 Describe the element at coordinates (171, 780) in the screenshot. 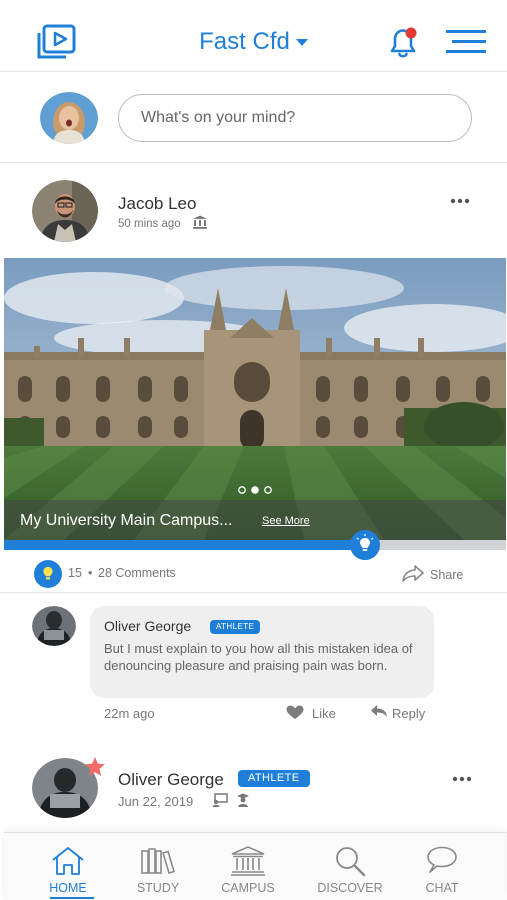

I see `second-post-author-name: Oliver George` at that location.